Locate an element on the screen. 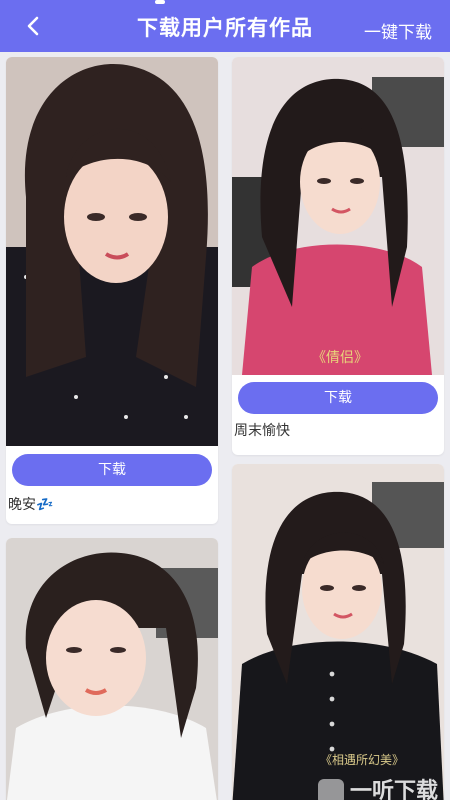  watermark: 一听下载 is located at coordinates (377, 786).